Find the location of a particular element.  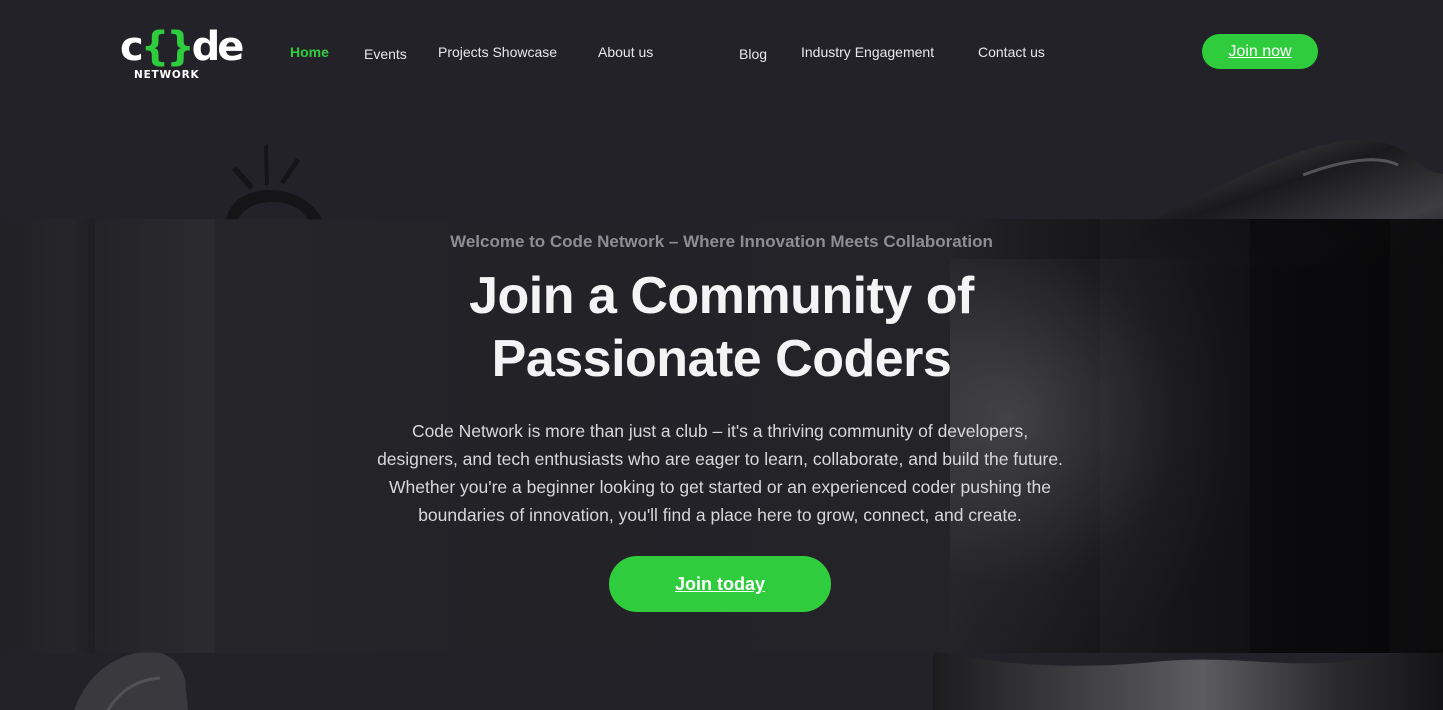

logo-wordmark: c{}de is located at coordinates (182, 47).